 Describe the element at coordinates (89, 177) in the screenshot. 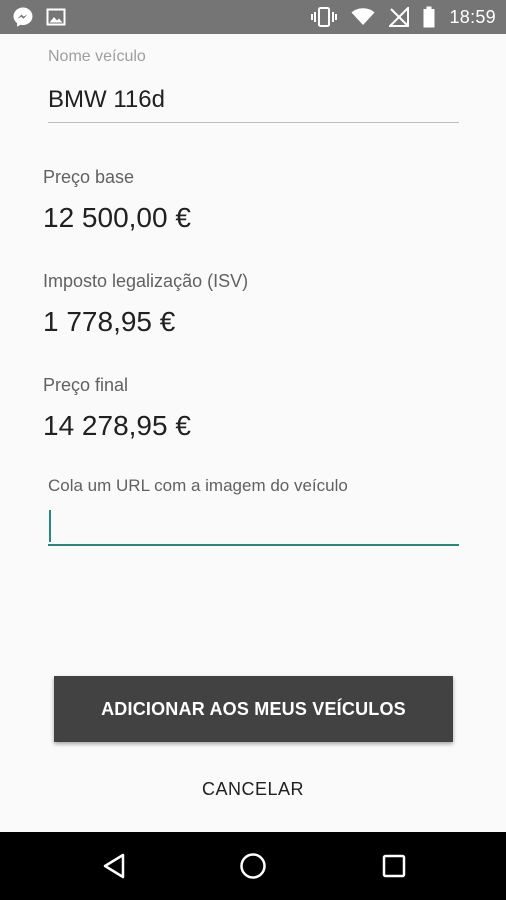

I see `base-price-label: Preço base` at that location.